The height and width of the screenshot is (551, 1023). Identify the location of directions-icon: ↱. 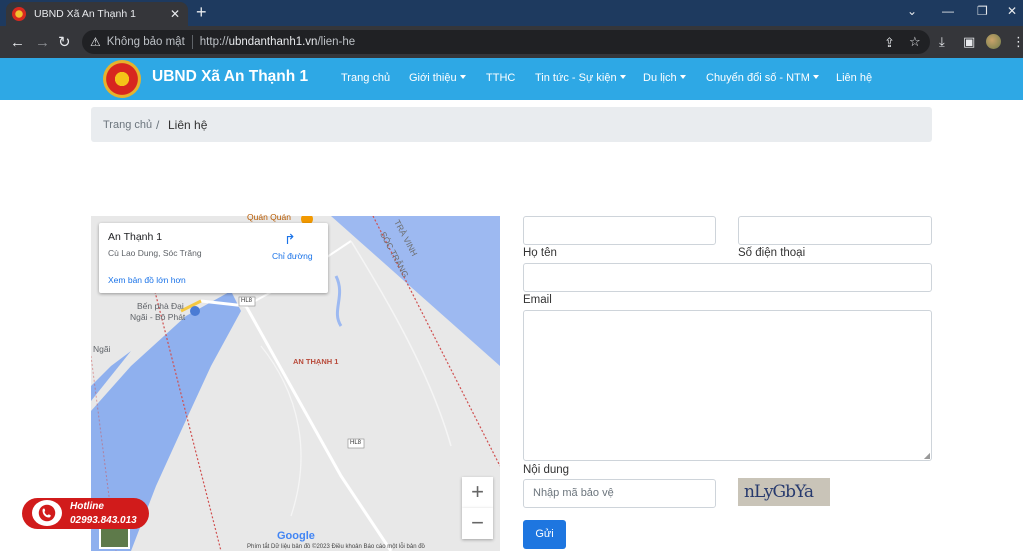
(290, 239).